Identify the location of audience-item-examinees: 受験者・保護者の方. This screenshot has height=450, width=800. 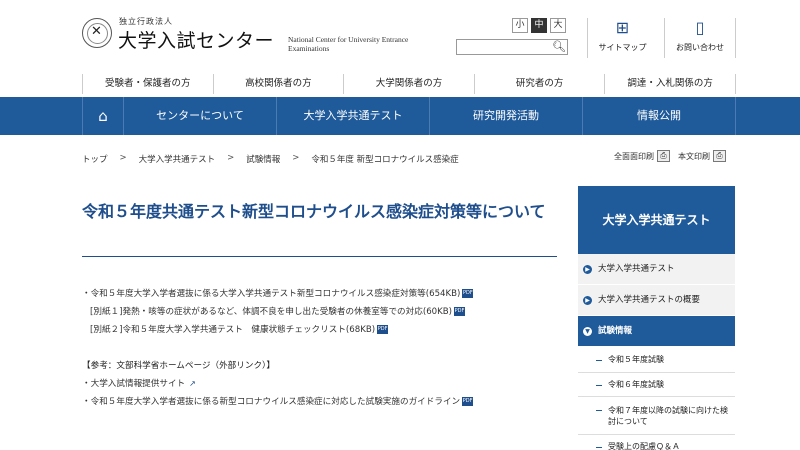
(147, 84).